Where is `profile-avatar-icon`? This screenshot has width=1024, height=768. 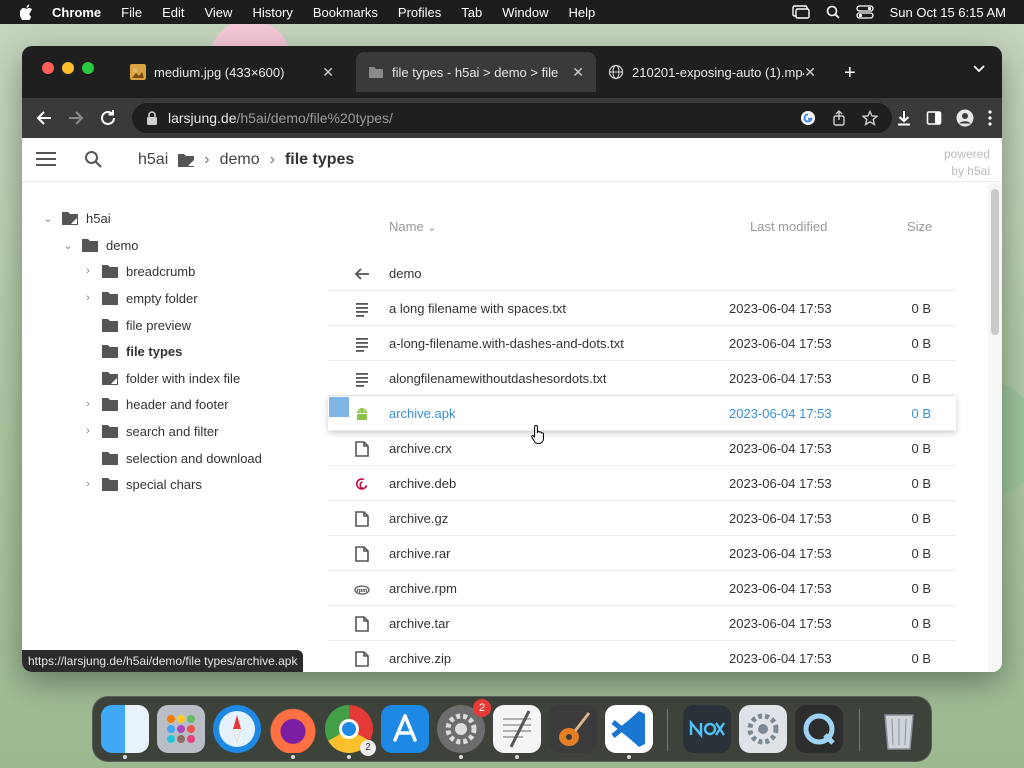 profile-avatar-icon is located at coordinates (965, 118).